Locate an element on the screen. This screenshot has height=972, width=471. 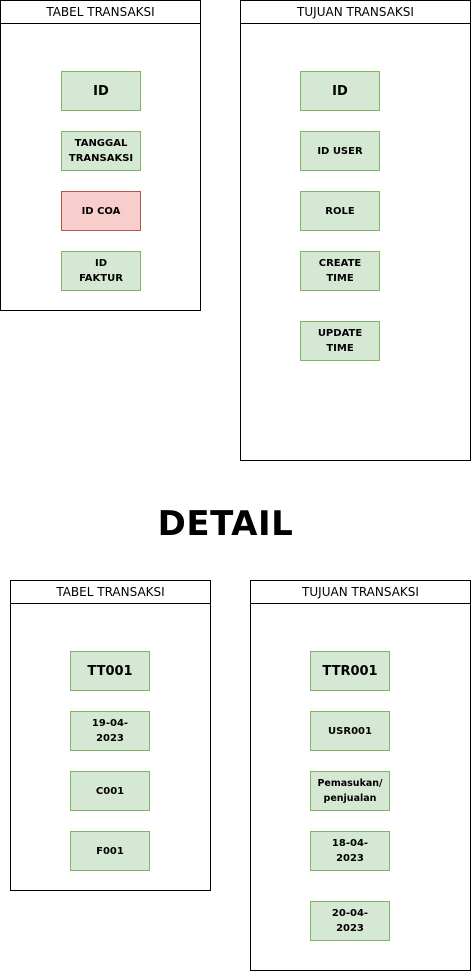
value-id: TTR001 is located at coordinates (350, 671).